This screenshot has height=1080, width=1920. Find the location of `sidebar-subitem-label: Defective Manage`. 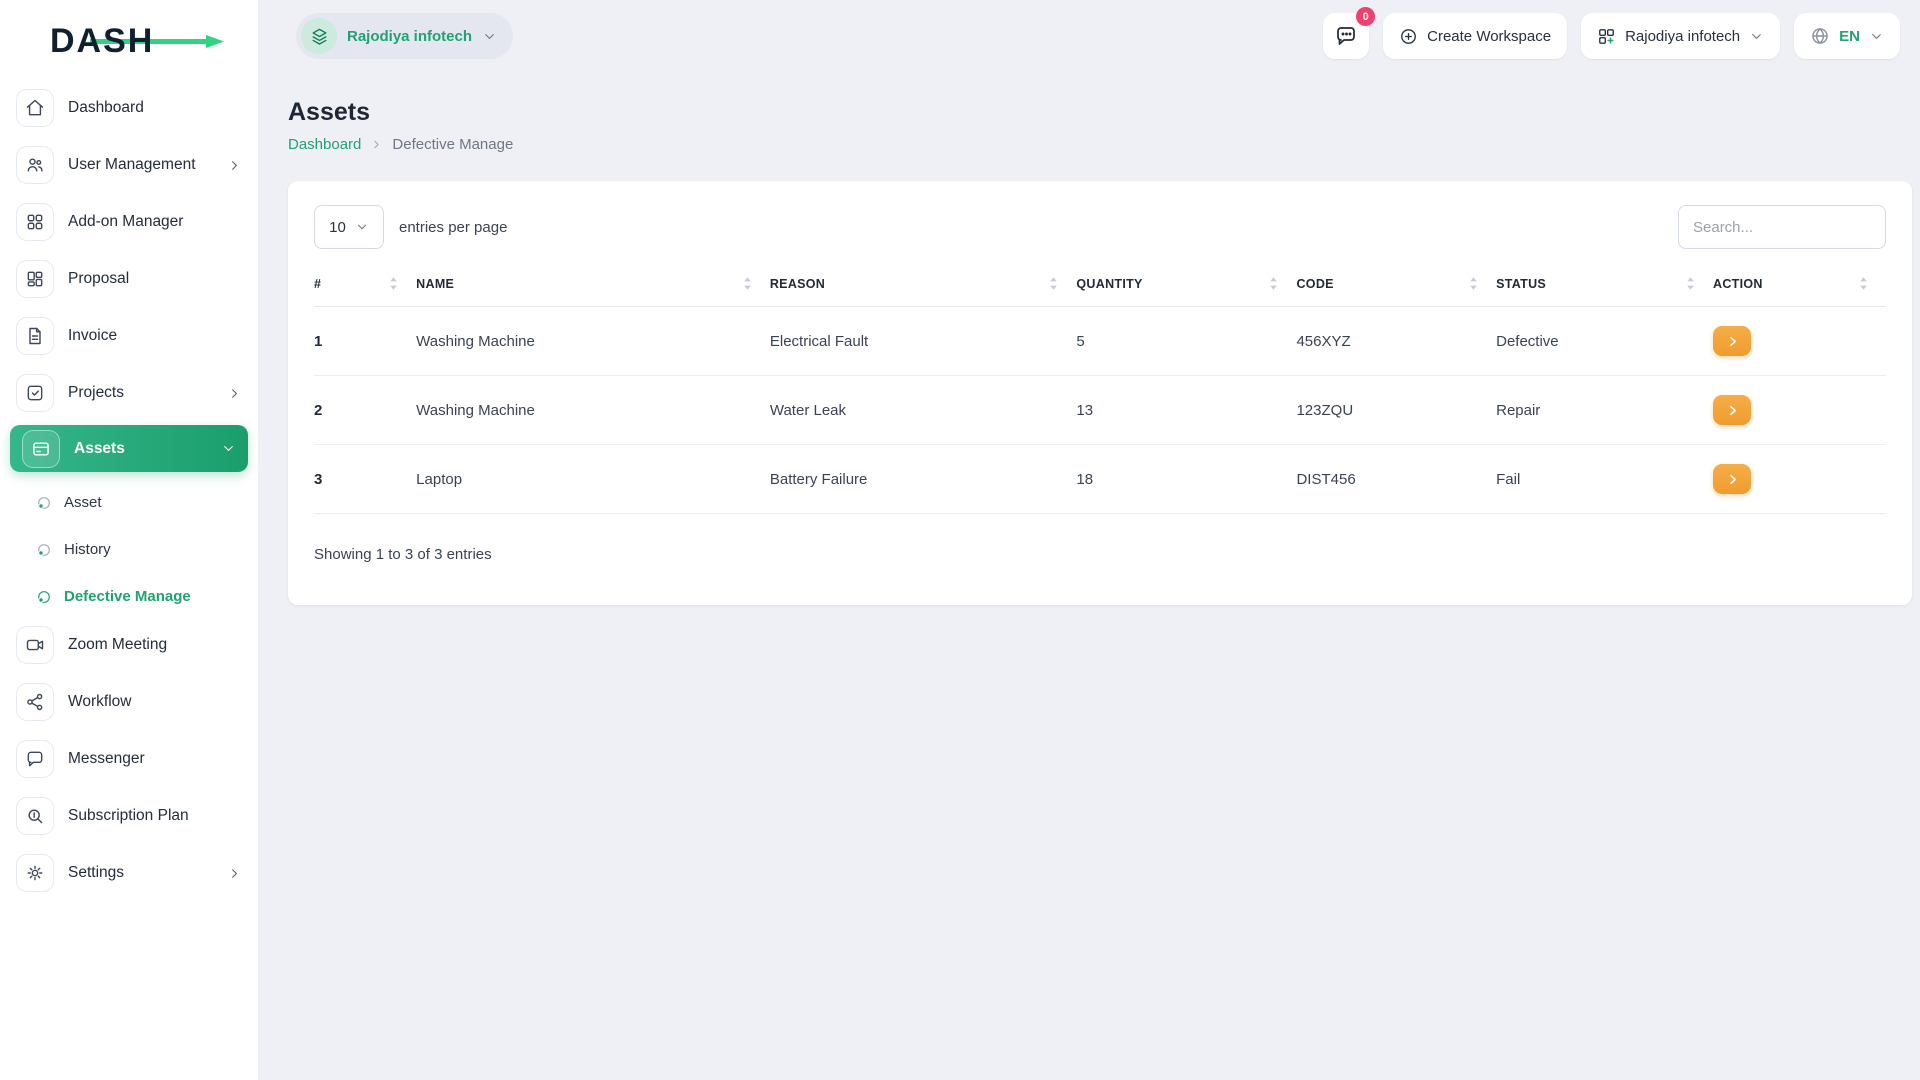

sidebar-subitem-label: Defective Manage is located at coordinates (127, 596).